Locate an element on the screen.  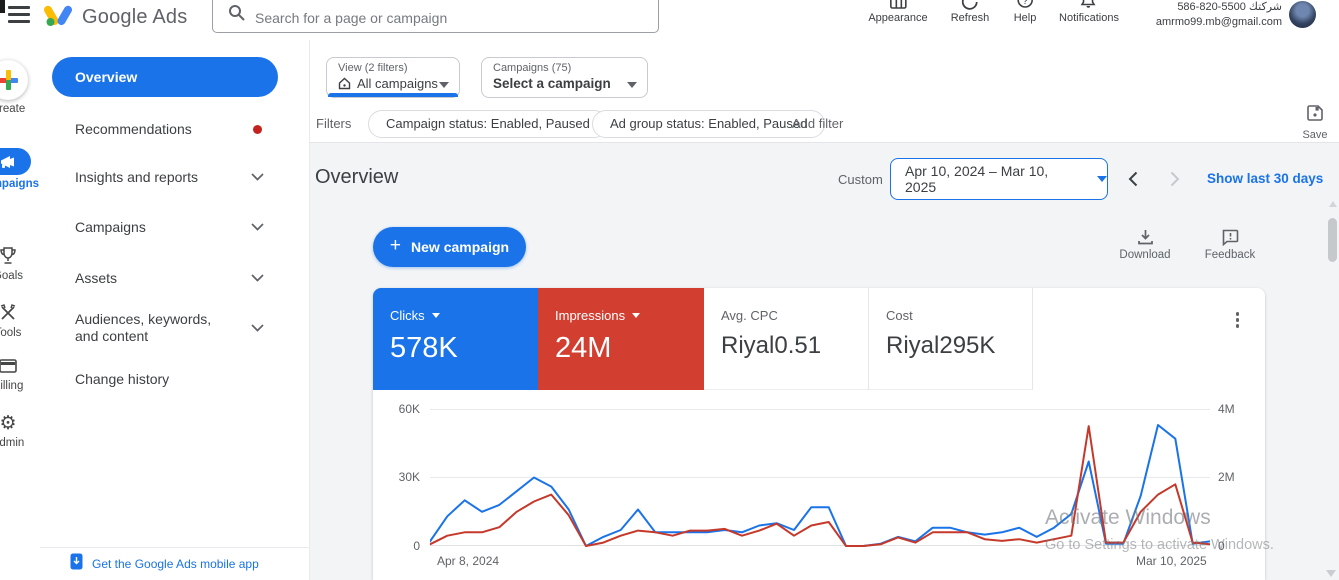
rail-item-billing: Billing is located at coordinates (20, 373).